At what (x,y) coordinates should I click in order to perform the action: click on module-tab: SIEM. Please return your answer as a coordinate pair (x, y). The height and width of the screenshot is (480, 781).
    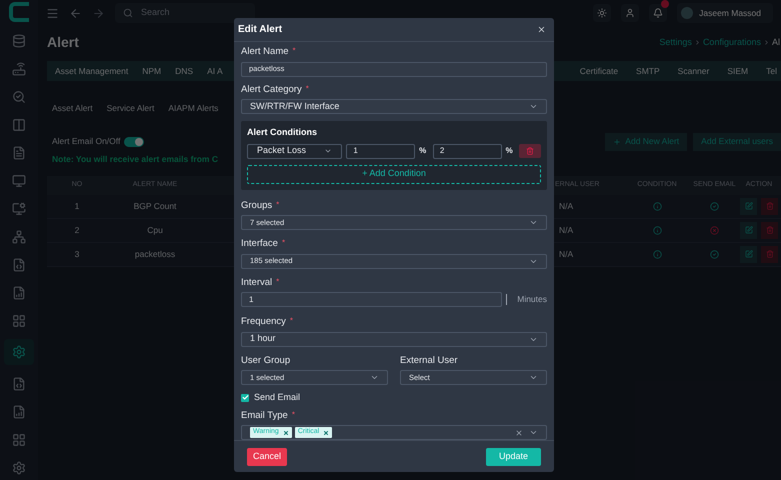
    Looking at the image, I should click on (737, 71).